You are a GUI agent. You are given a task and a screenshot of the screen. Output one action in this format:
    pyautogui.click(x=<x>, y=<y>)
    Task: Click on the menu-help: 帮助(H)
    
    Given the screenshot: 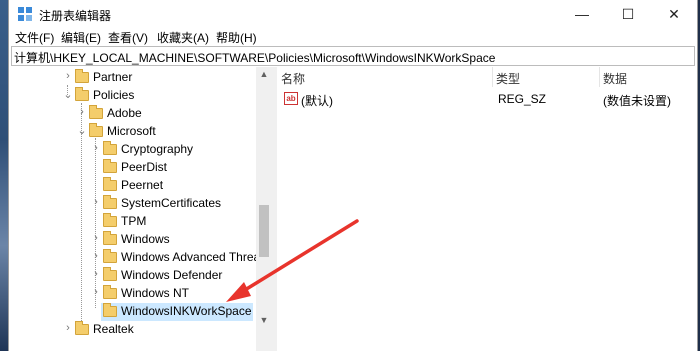 What is the action you would take?
    pyautogui.click(x=236, y=37)
    